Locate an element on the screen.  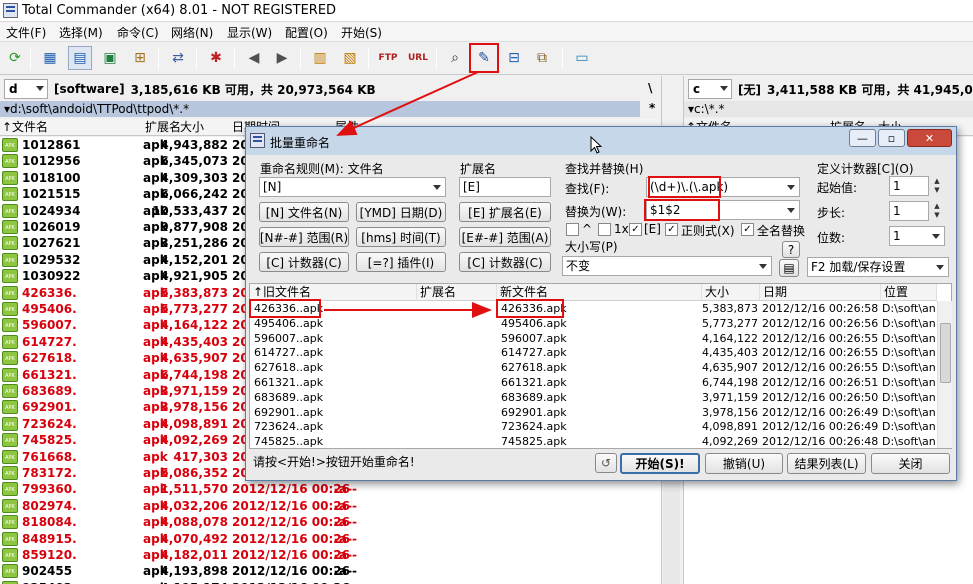
undo-button: 撤销(U) is located at coordinates (744, 463).